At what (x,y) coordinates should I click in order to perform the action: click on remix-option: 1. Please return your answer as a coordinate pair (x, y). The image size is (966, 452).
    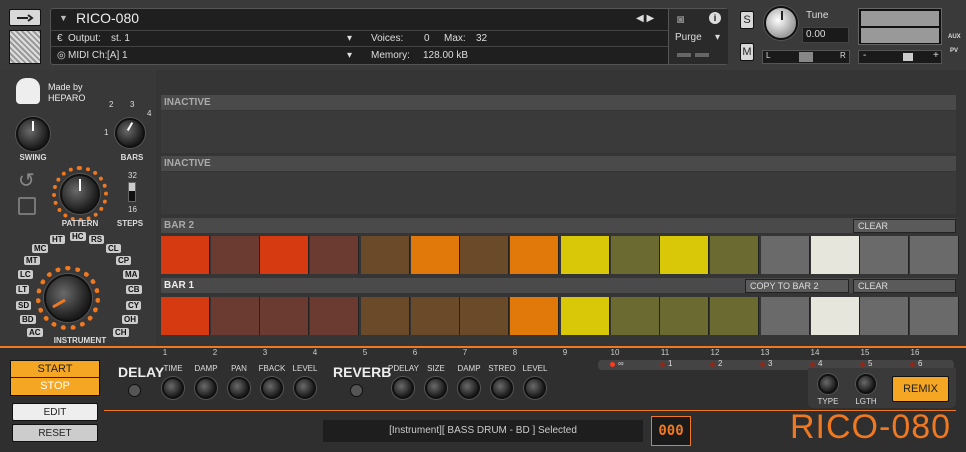
    Looking at the image, I should click on (670, 363).